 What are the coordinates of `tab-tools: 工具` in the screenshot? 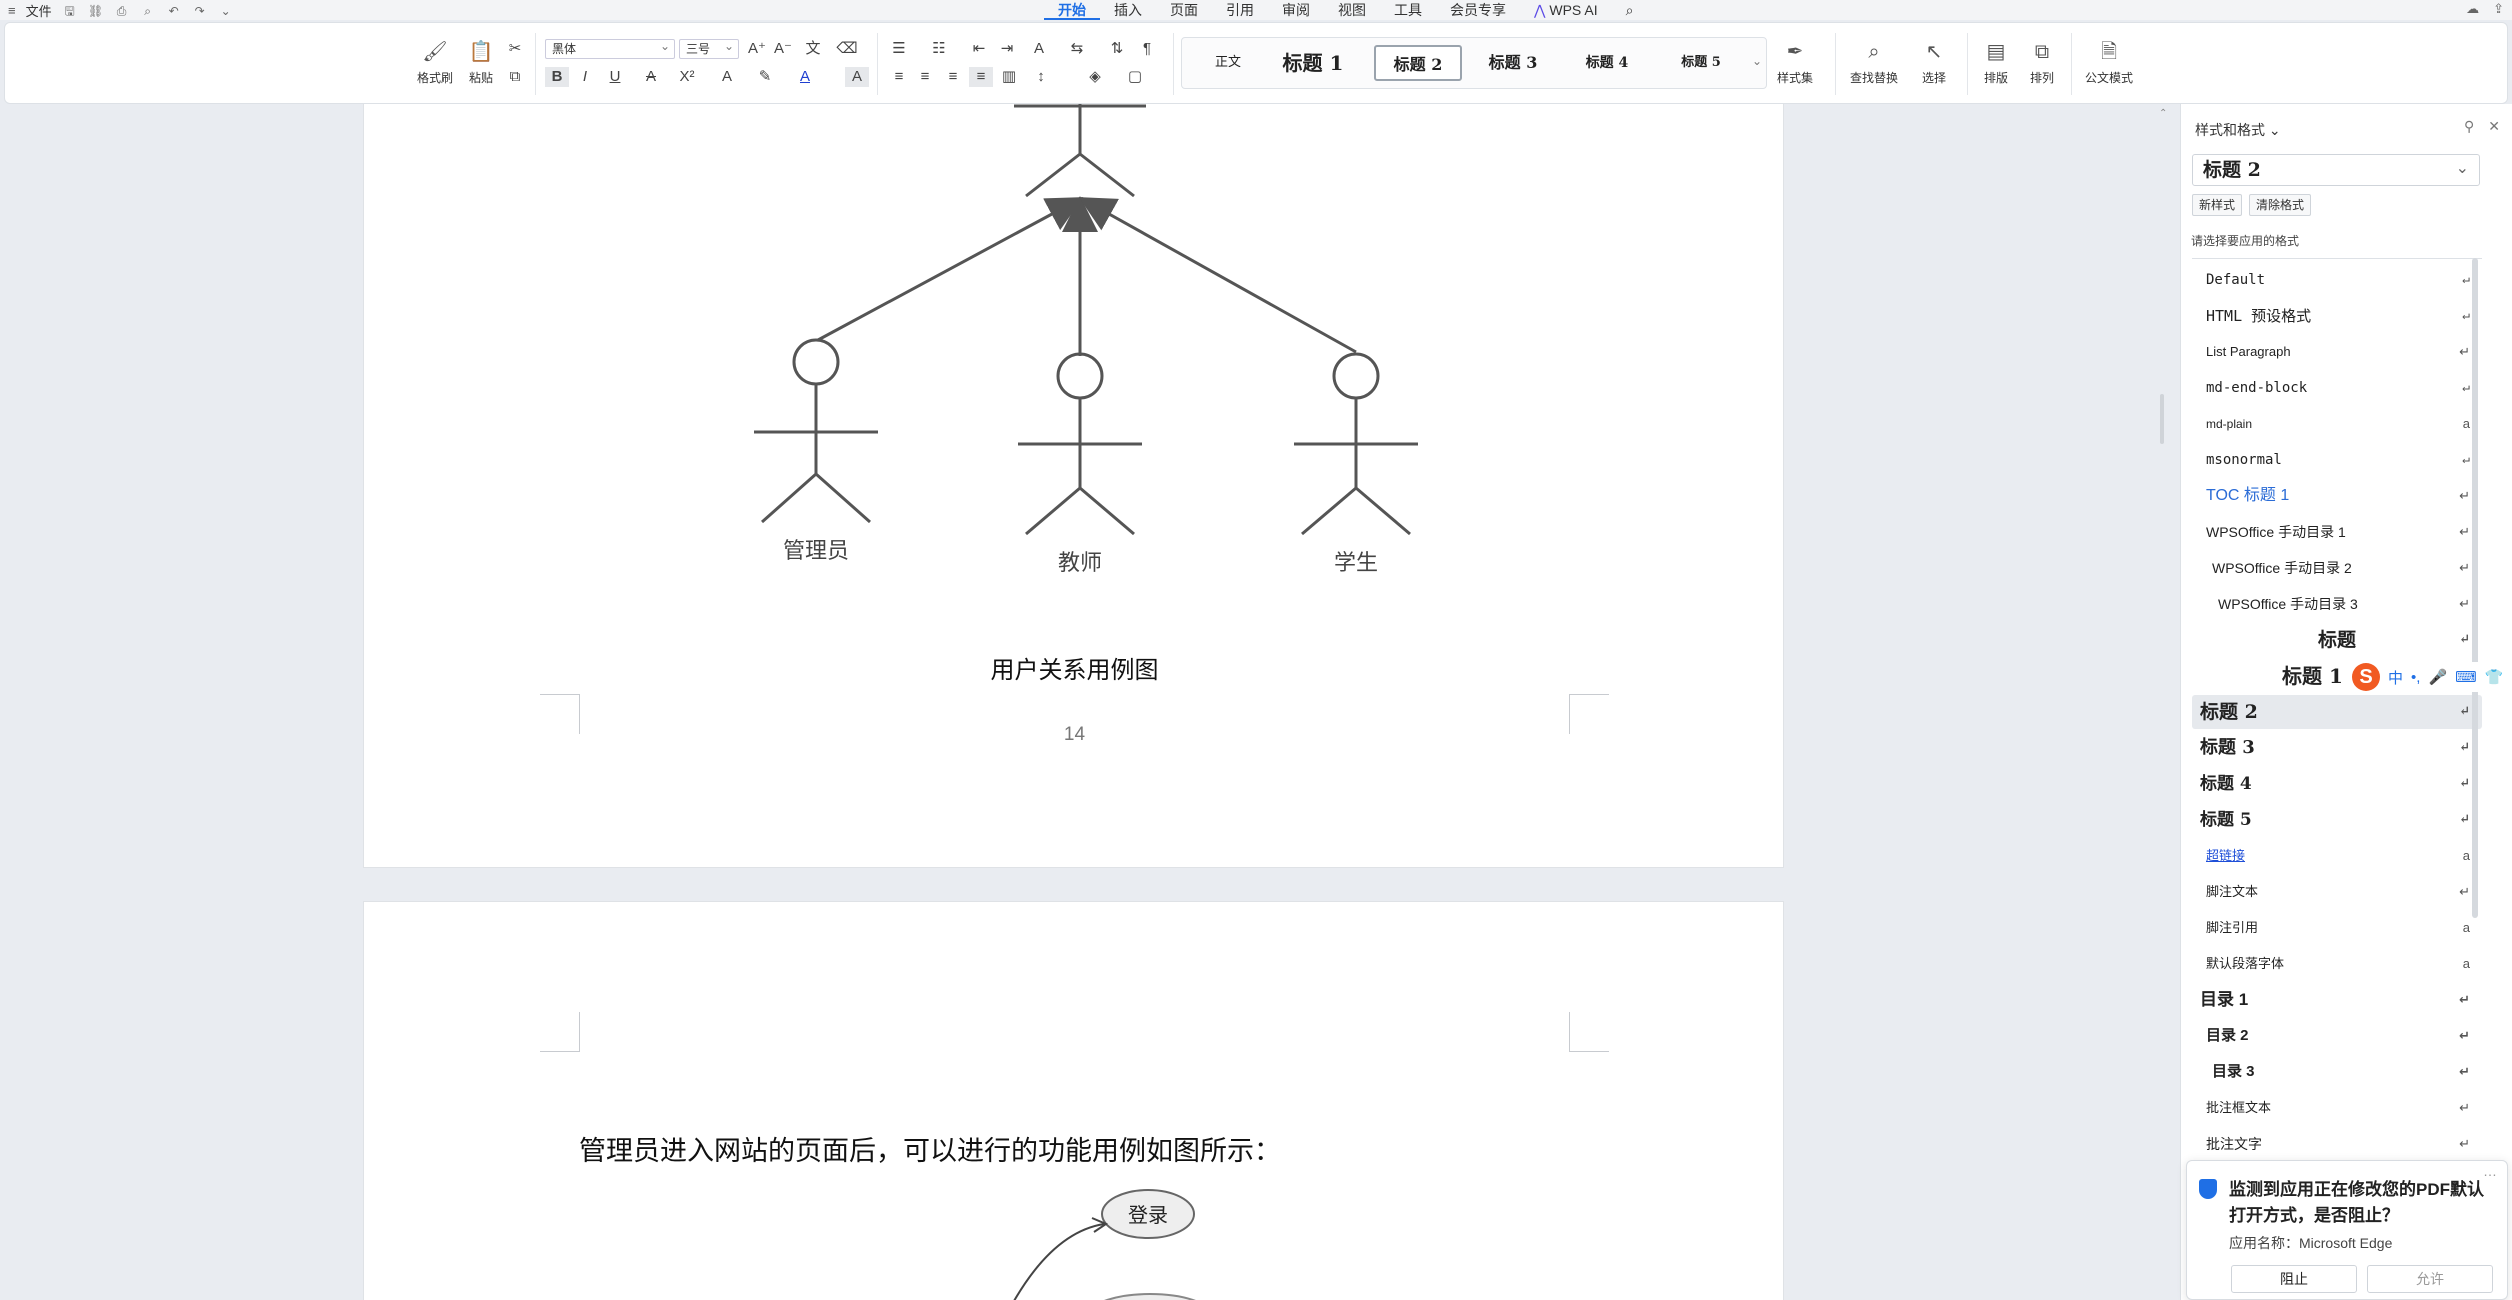 It's located at (1408, 10).